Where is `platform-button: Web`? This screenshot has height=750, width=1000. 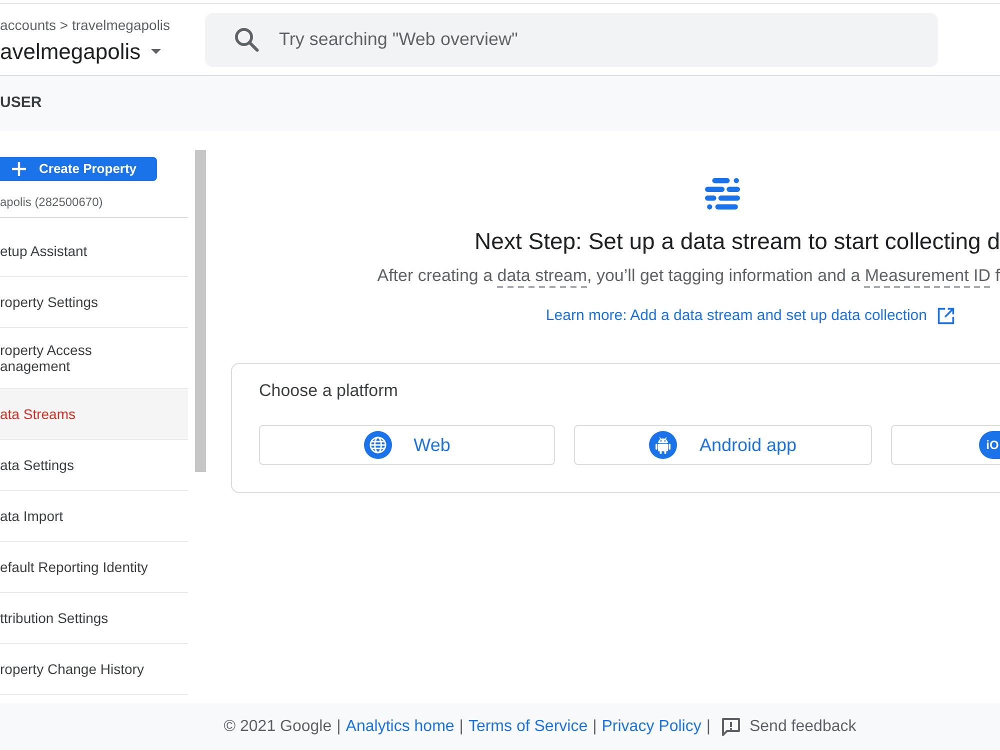 platform-button: Web is located at coordinates (407, 445).